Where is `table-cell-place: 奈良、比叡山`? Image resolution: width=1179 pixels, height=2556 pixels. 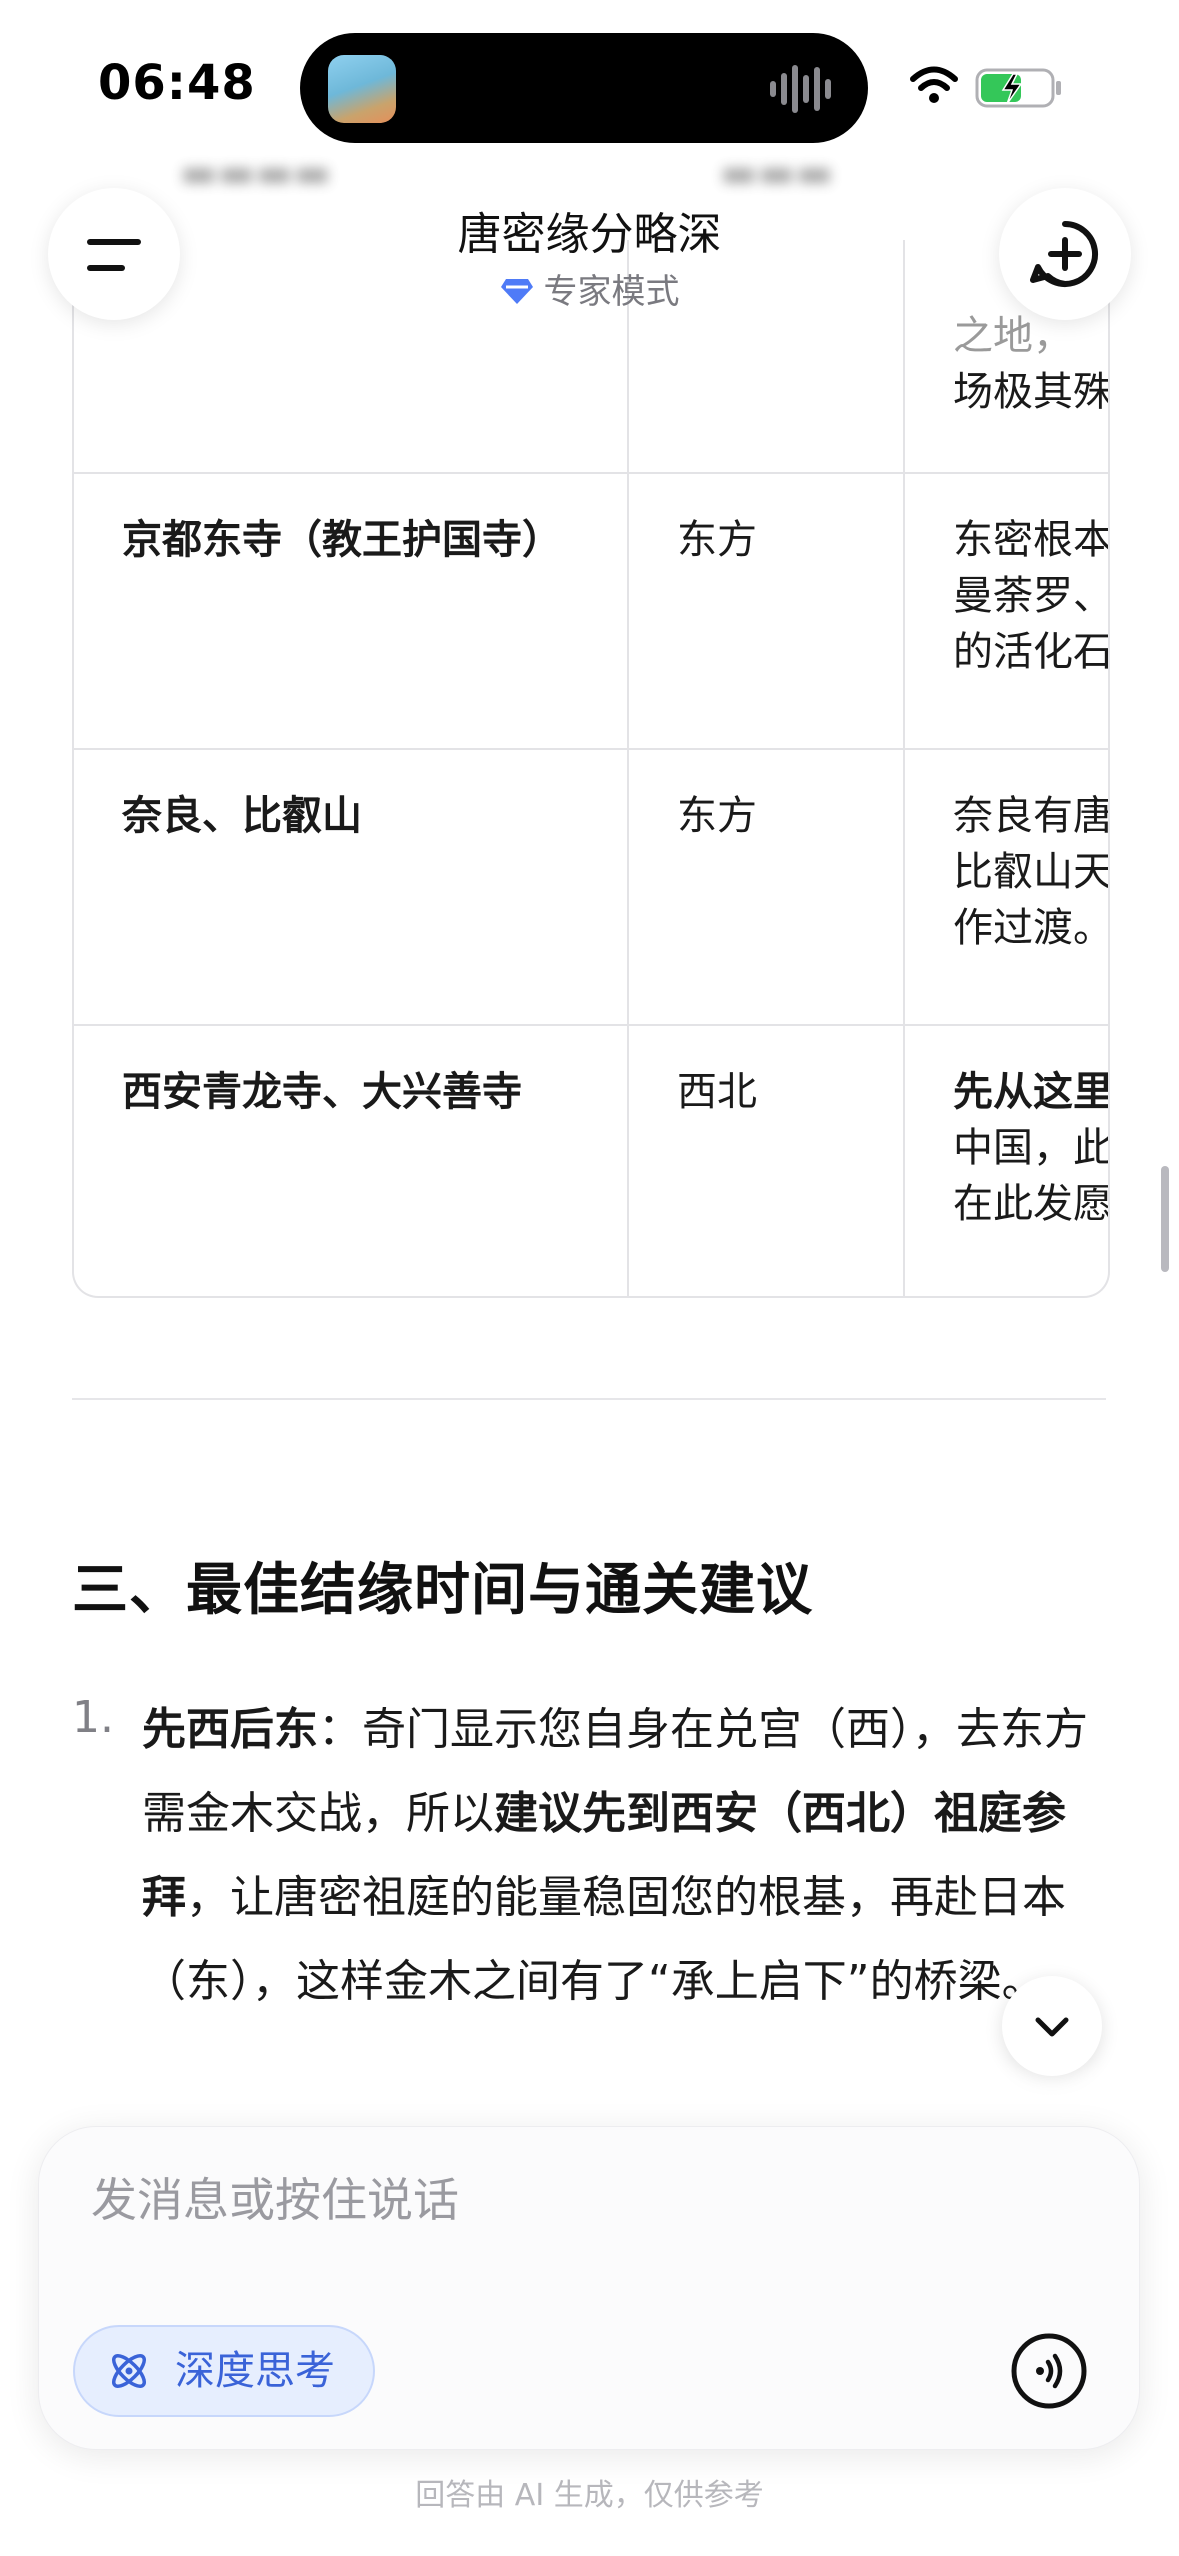 table-cell-place: 奈良、比叡山 is located at coordinates (351, 888).